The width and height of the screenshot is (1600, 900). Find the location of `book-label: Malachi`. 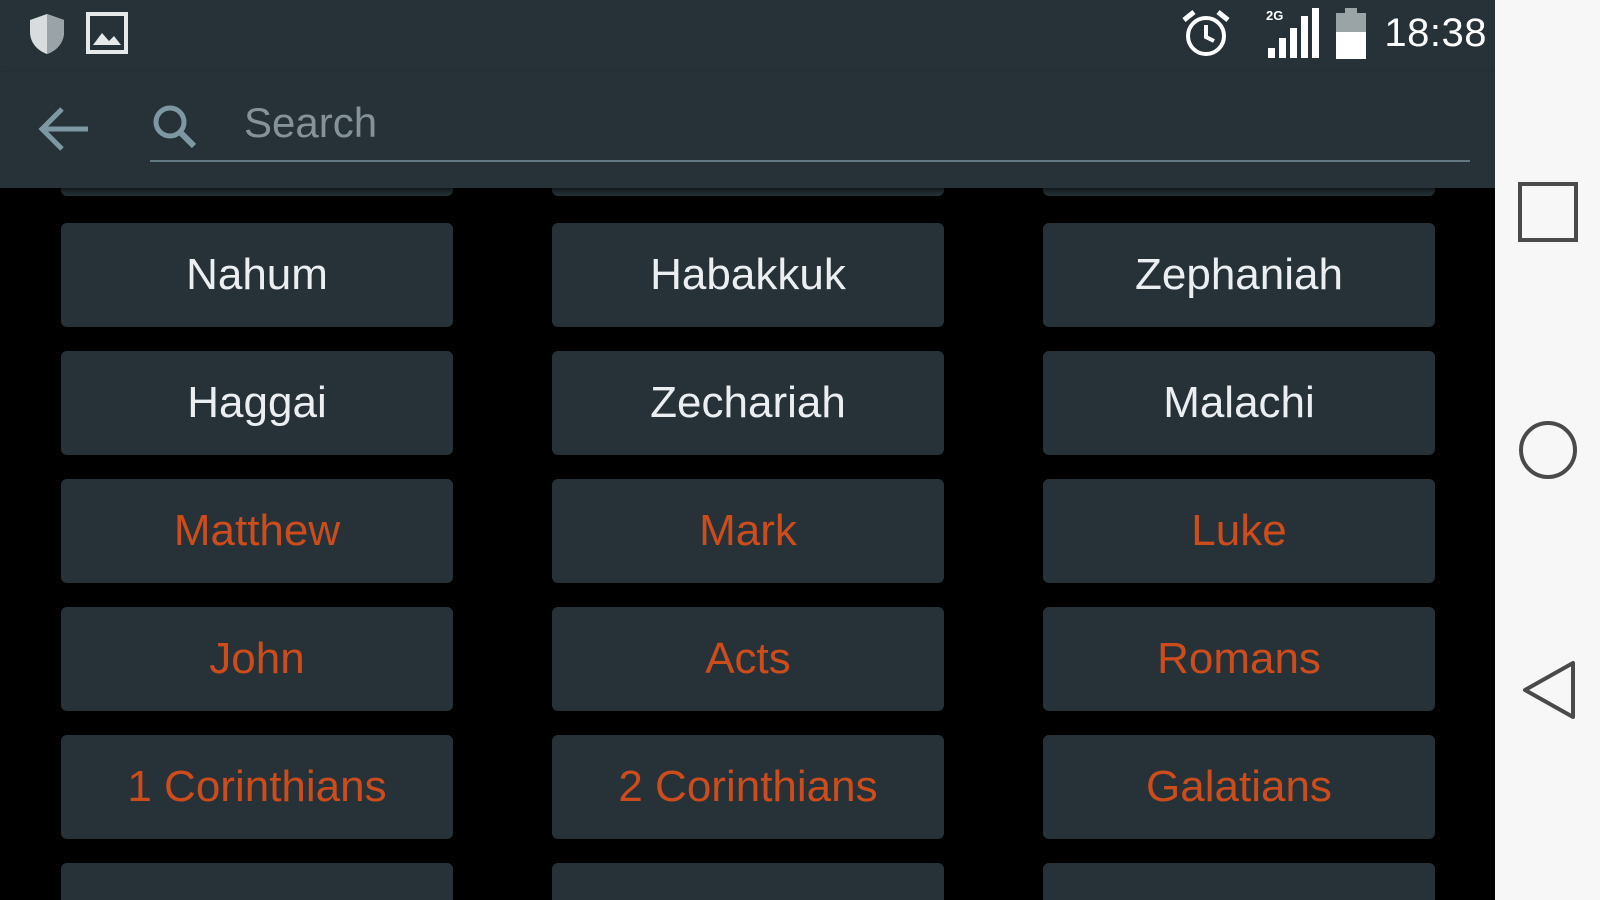

book-label: Malachi is located at coordinates (1239, 402).